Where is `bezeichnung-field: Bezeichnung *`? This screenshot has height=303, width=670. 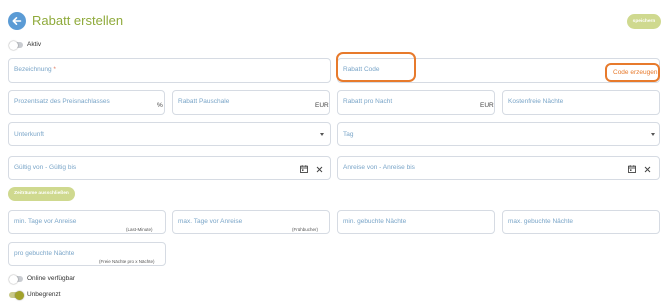
bezeichnung-field: Bezeichnung * is located at coordinates (169, 70).